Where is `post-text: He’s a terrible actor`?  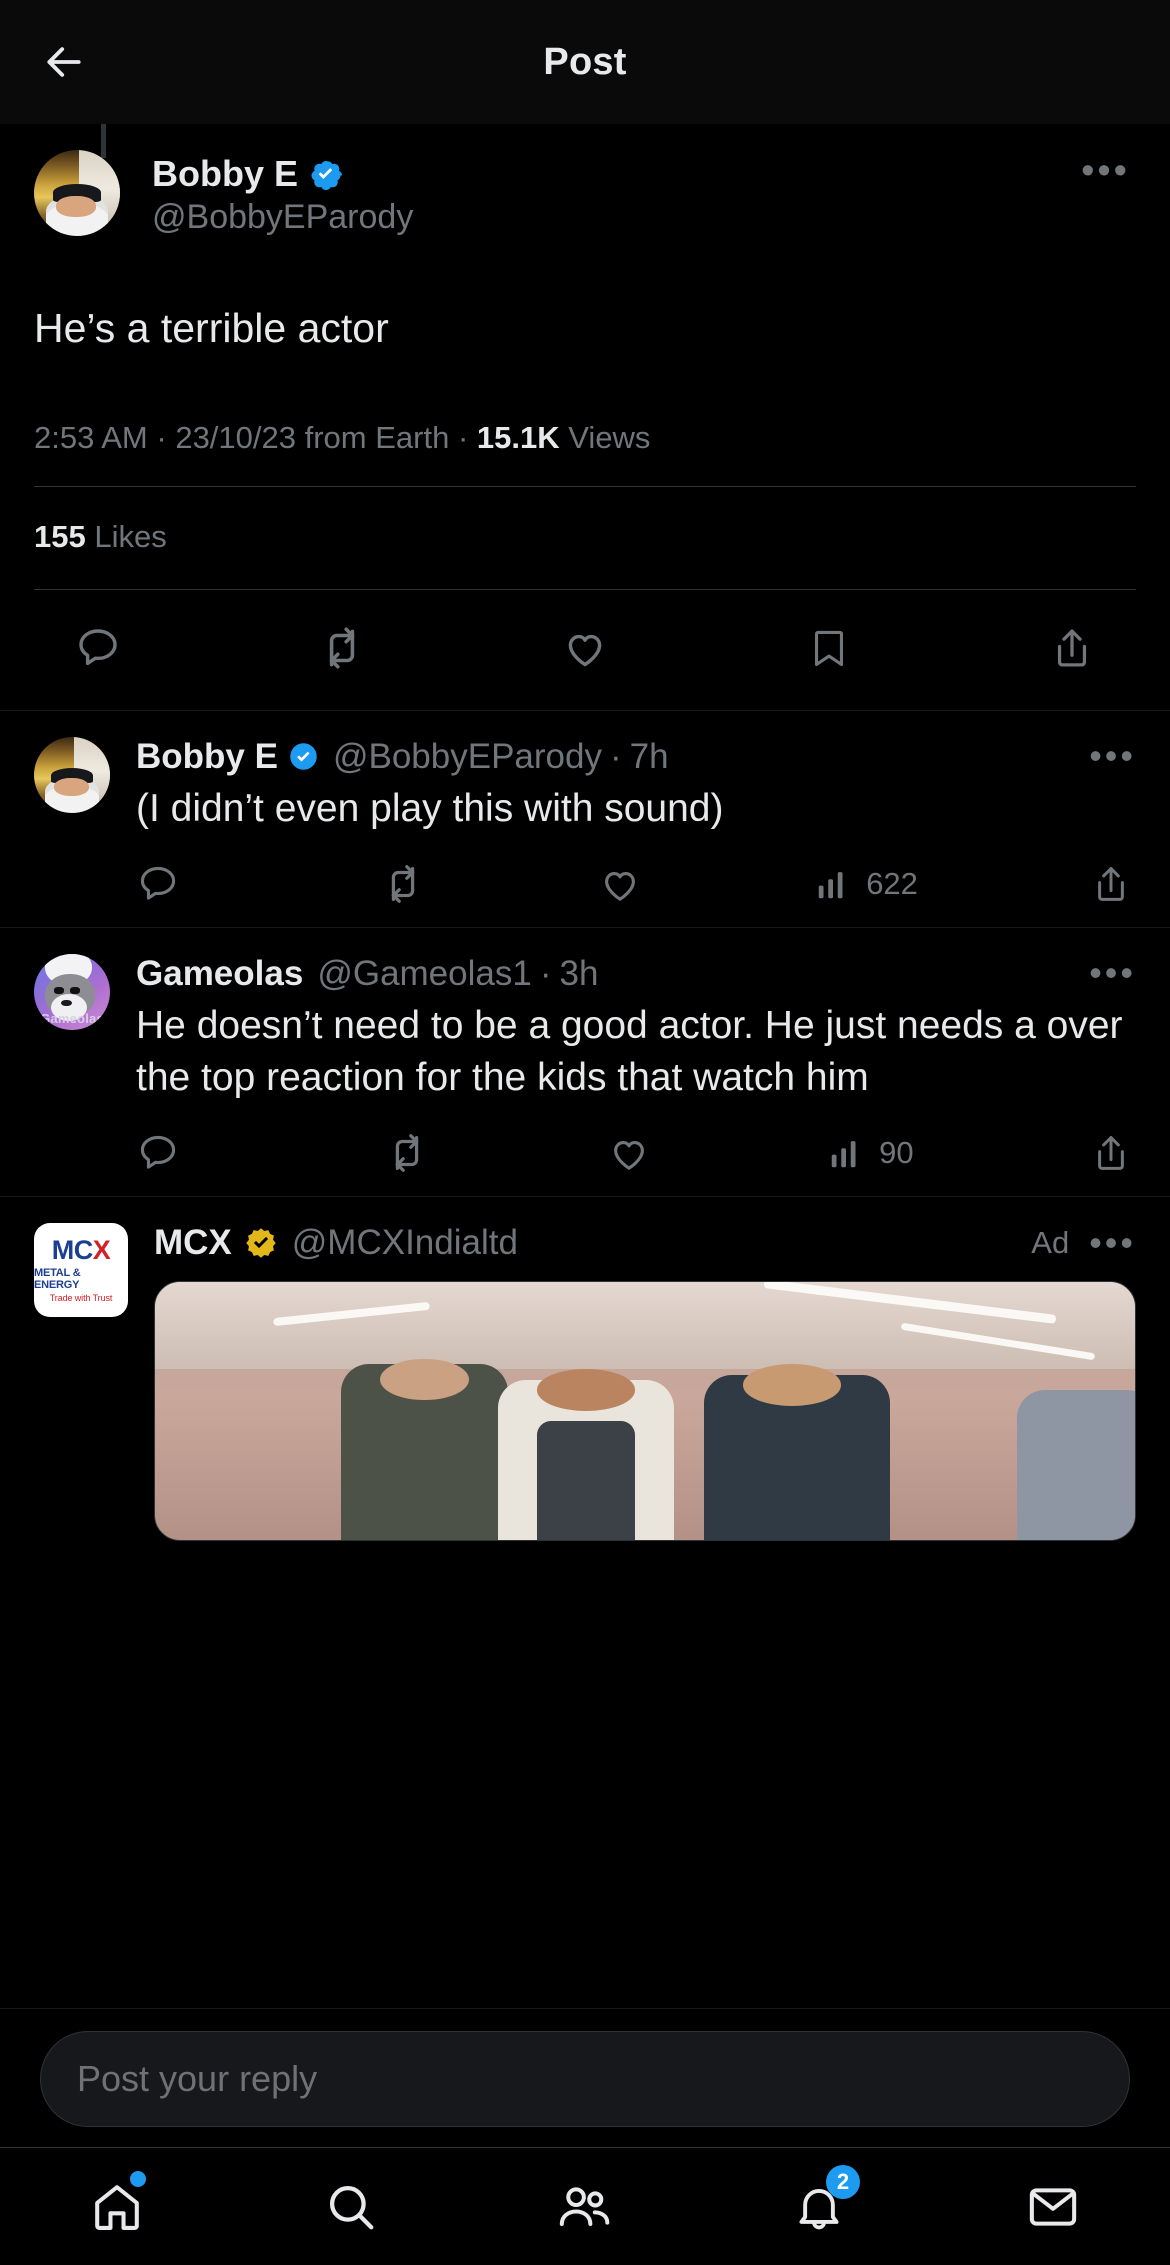
post-text: He’s a terrible actor is located at coordinates (211, 327).